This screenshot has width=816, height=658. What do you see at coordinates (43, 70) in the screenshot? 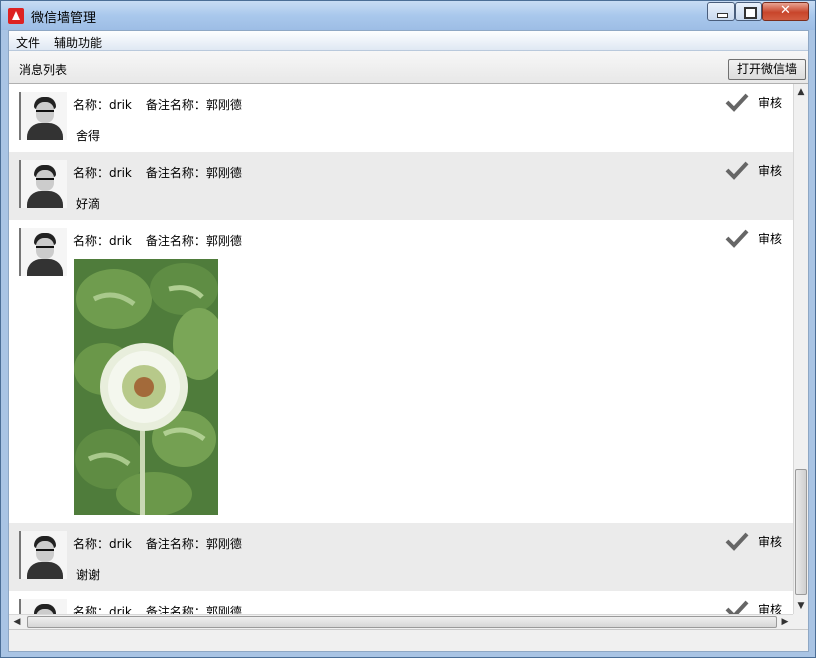
I see `message-list-title: 消息列表` at bounding box center [43, 70].